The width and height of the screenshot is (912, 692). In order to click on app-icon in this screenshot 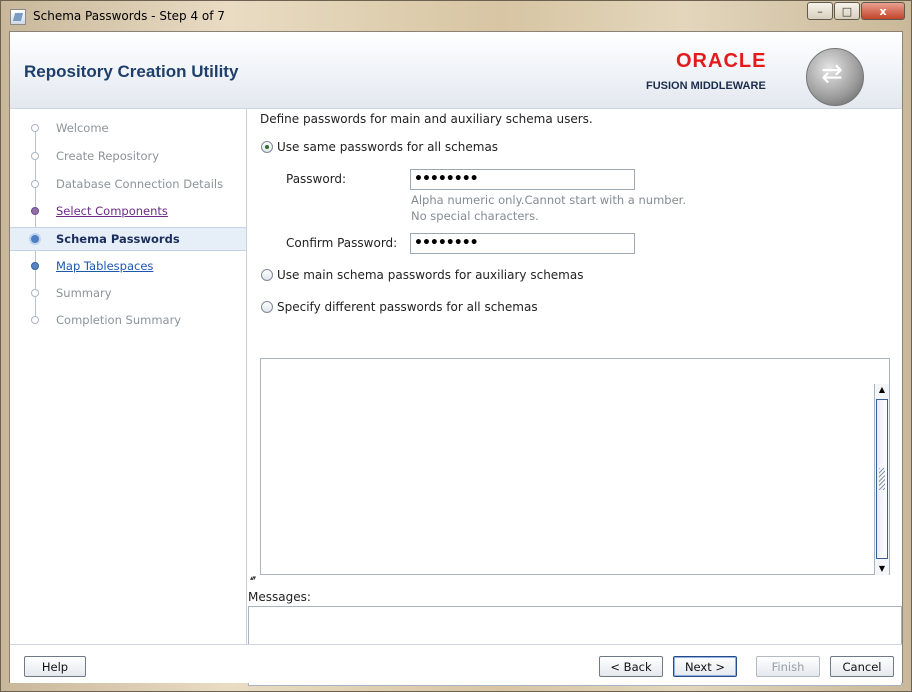, I will do `click(18, 17)`.